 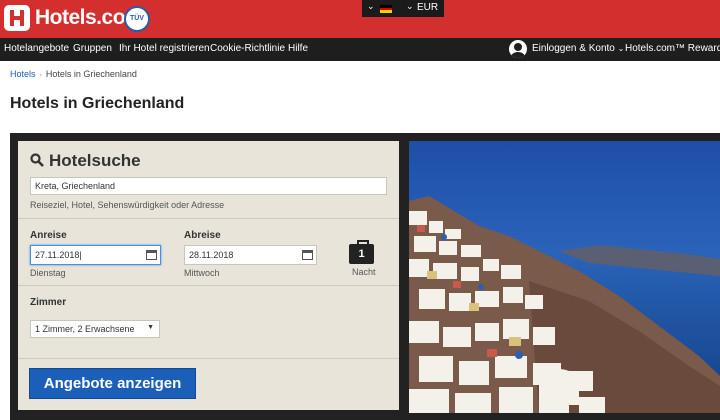 What do you see at coordinates (17, 18) in the screenshot?
I see `hotels-logo-icon` at bounding box center [17, 18].